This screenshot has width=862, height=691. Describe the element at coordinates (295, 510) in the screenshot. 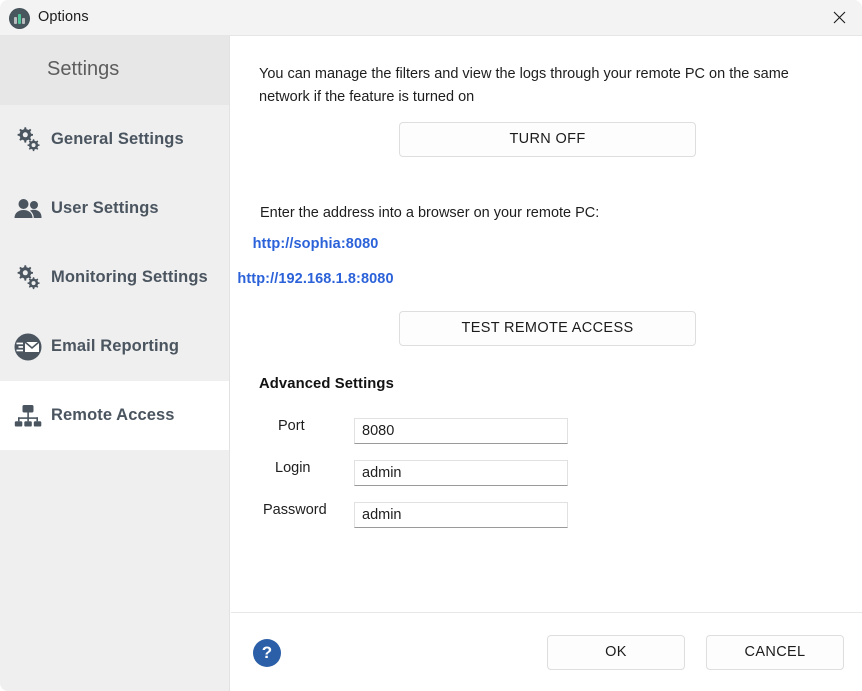

I see `password-label: Password` at that location.